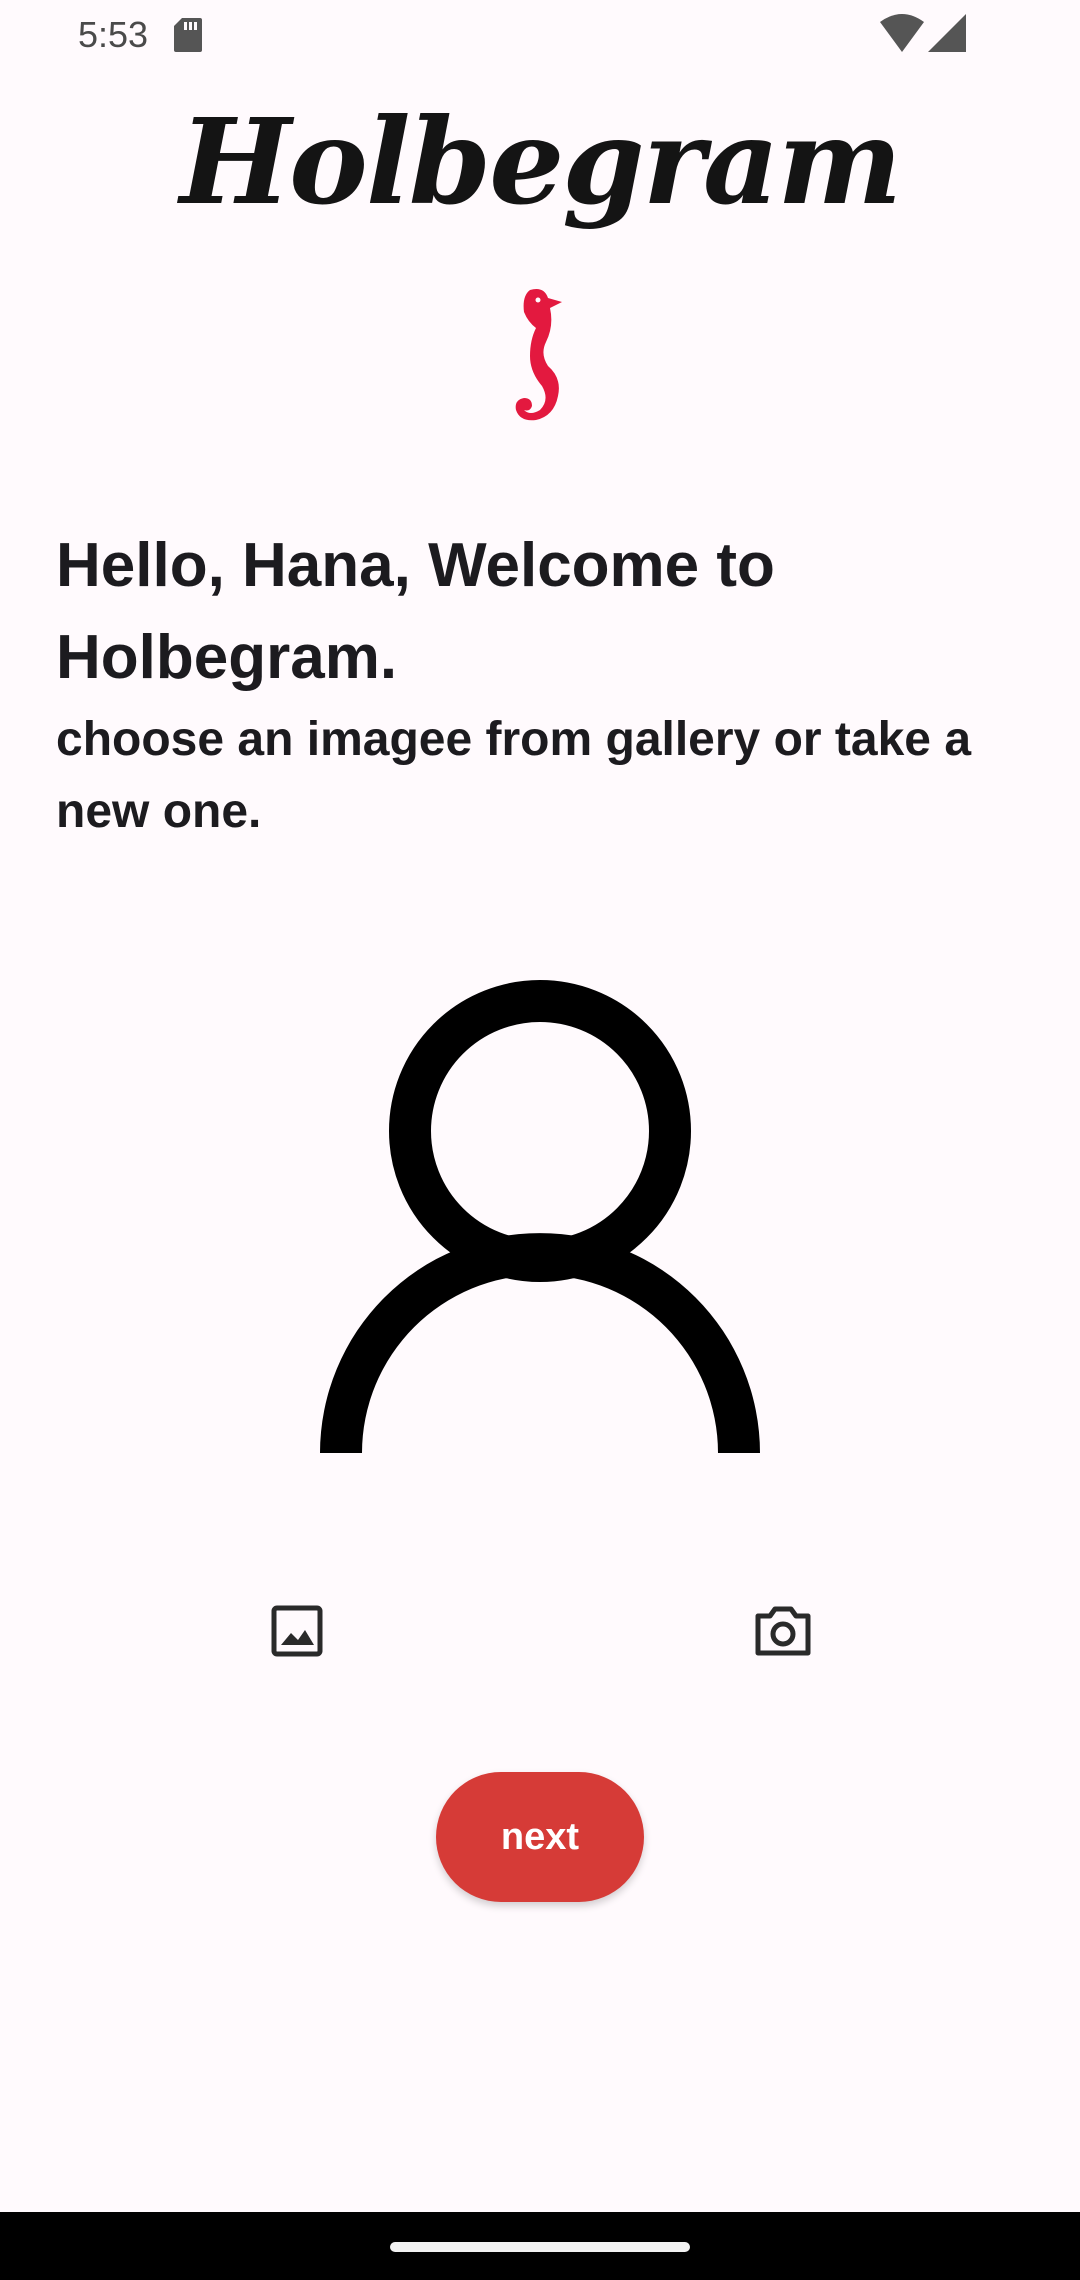  I want to click on home-indicator, so click(540, 2247).